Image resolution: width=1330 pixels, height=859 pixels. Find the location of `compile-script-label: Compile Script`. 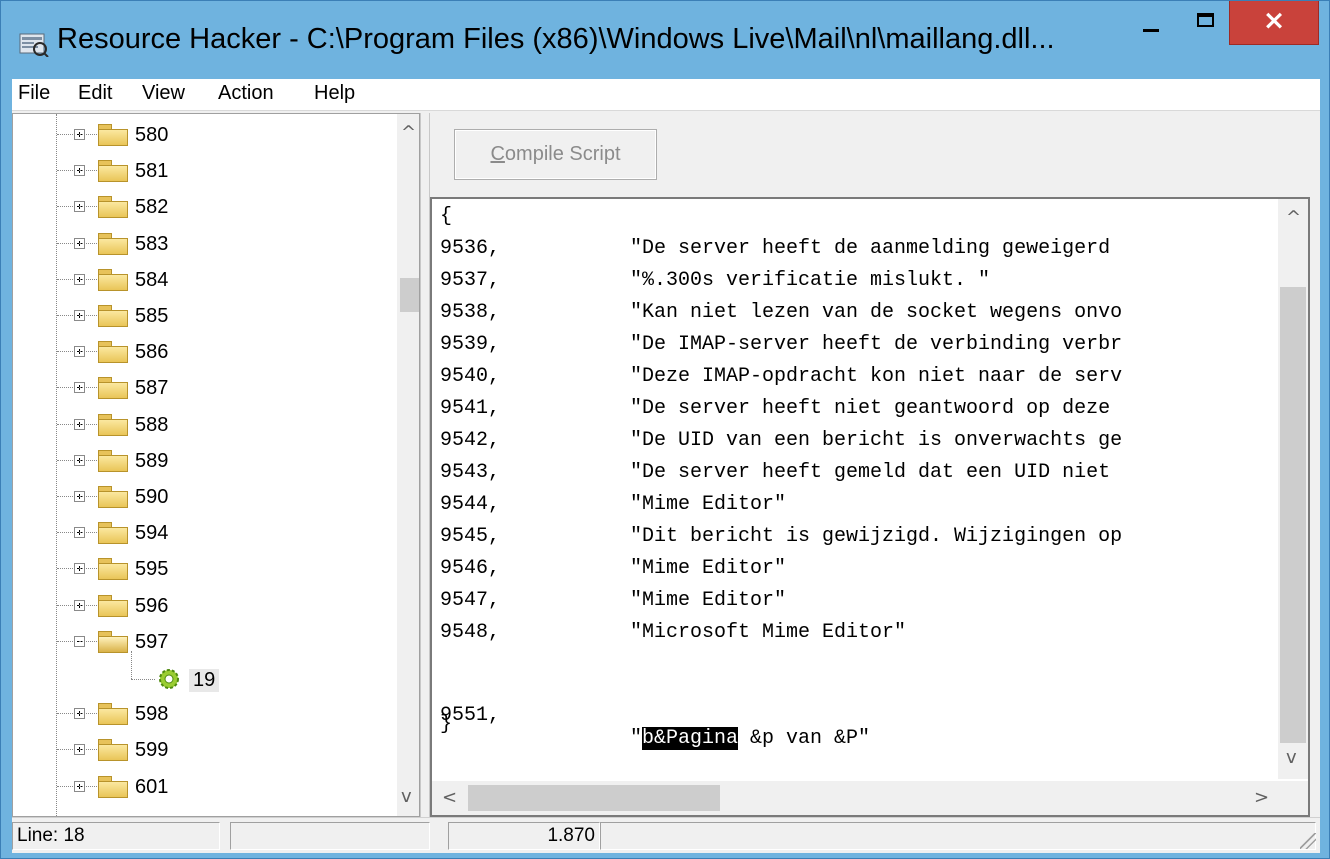

compile-script-label: Compile Script is located at coordinates (555, 154).